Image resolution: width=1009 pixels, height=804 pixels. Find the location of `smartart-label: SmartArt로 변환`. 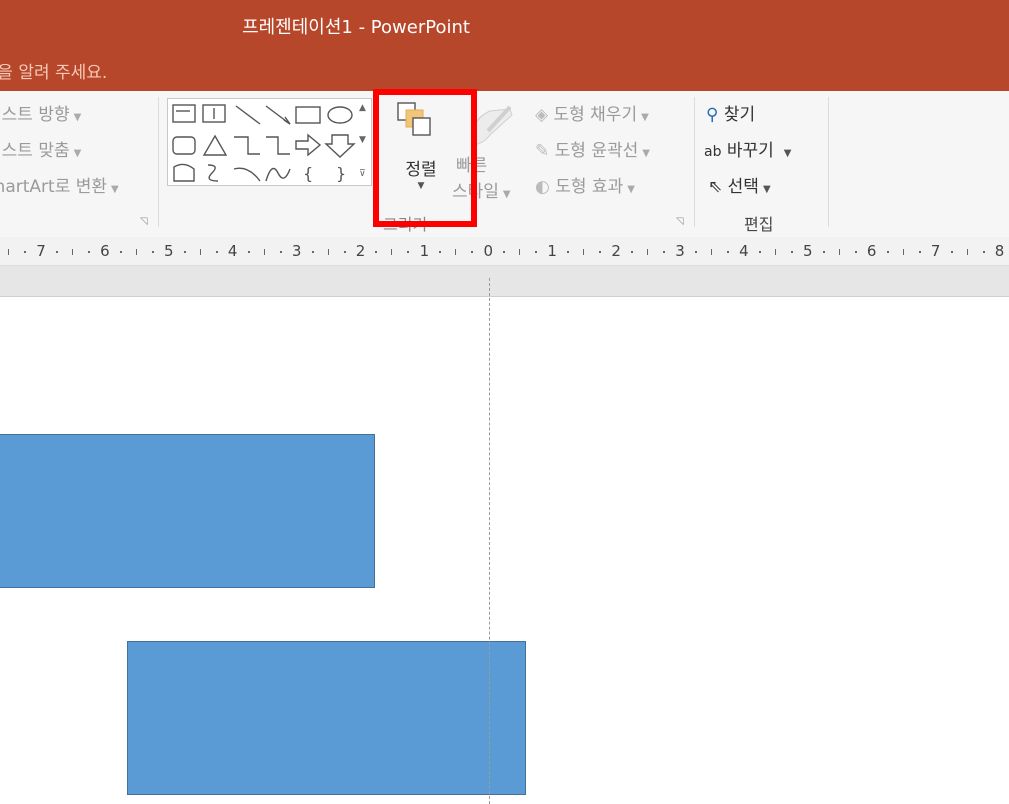

smartart-label: SmartArt로 변환 is located at coordinates (54, 187).